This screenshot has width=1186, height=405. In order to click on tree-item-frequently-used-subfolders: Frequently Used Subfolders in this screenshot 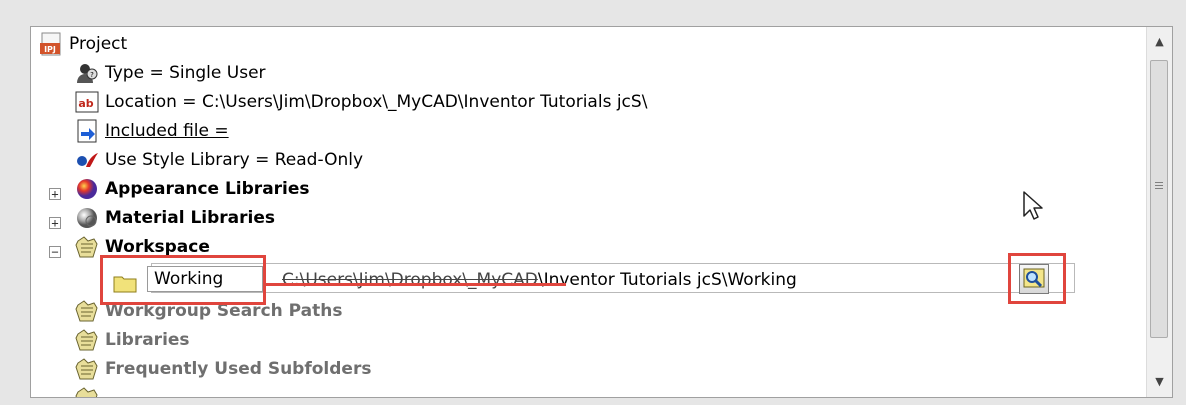, I will do `click(223, 369)`.